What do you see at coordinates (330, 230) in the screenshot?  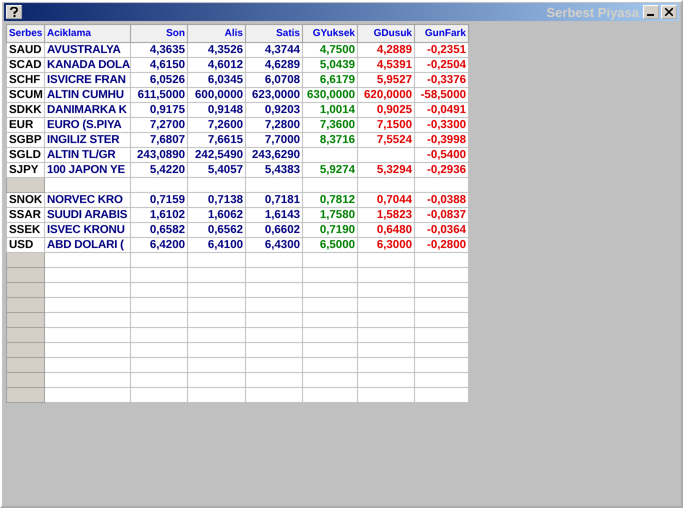 I see `table-cell: 0,7190` at bounding box center [330, 230].